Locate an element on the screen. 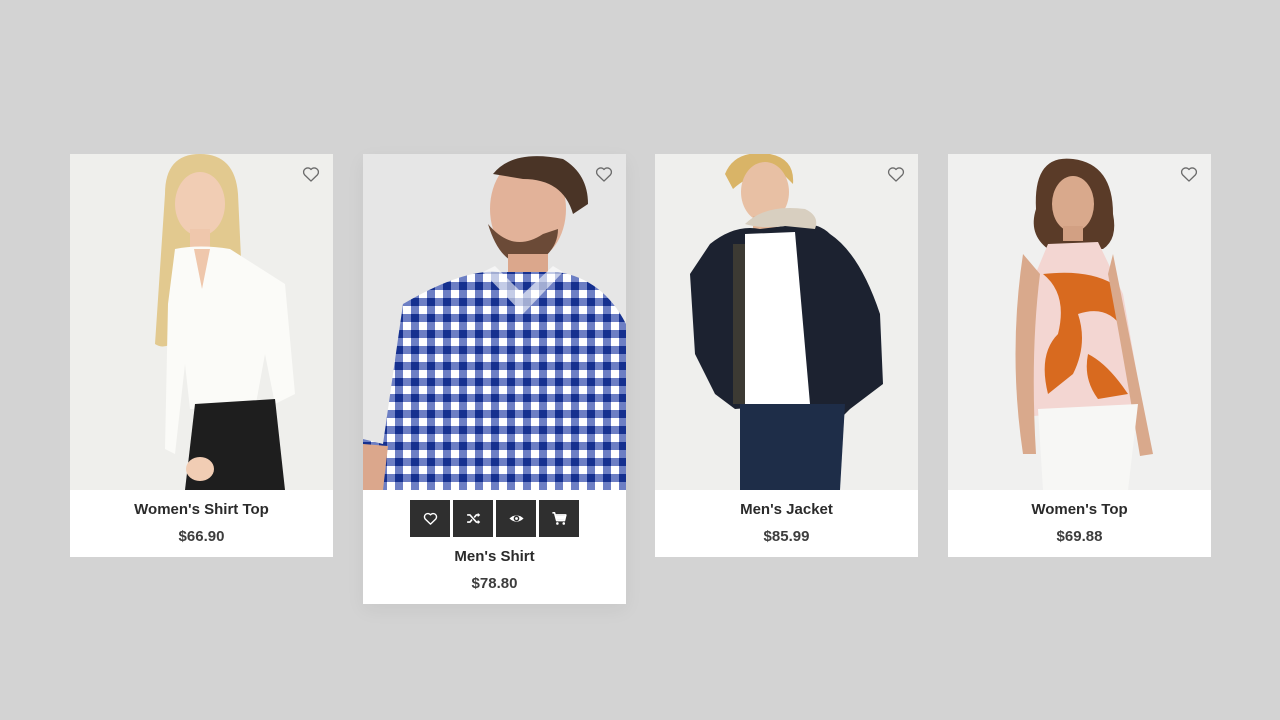 This screenshot has height=720, width=1280. eye-icon is located at coordinates (516, 518).